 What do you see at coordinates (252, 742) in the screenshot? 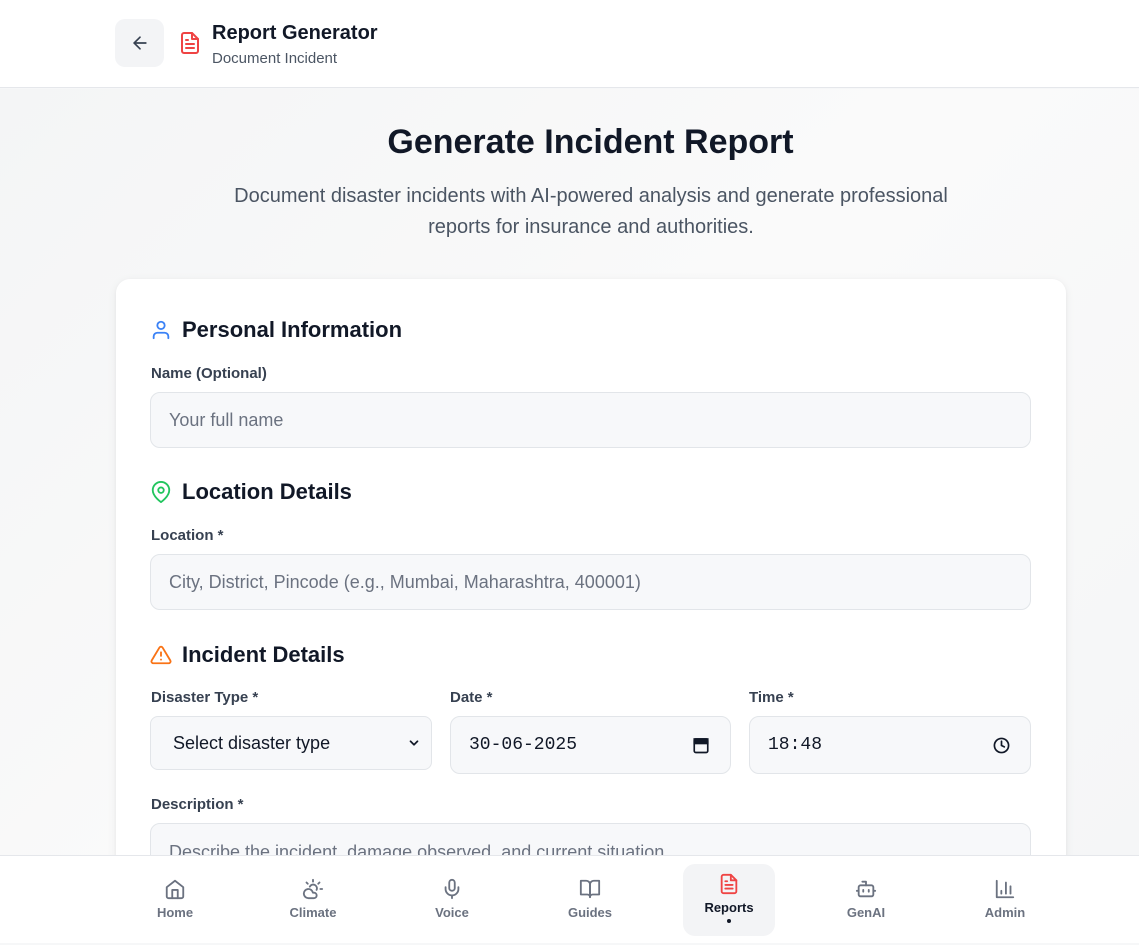
I see `disaster-type-value: Select disaster type` at bounding box center [252, 742].